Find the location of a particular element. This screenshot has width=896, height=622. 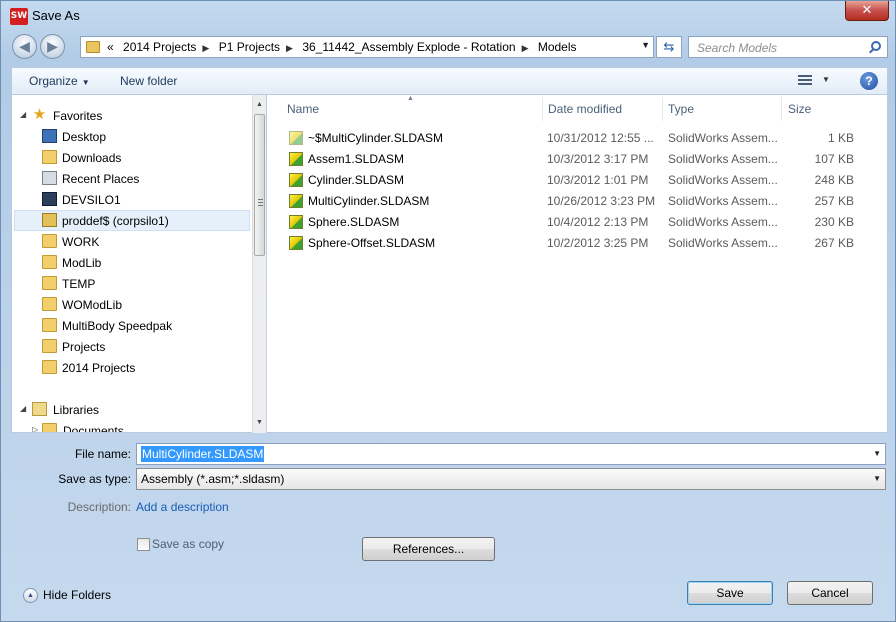

save-button: Save is located at coordinates (730, 593).